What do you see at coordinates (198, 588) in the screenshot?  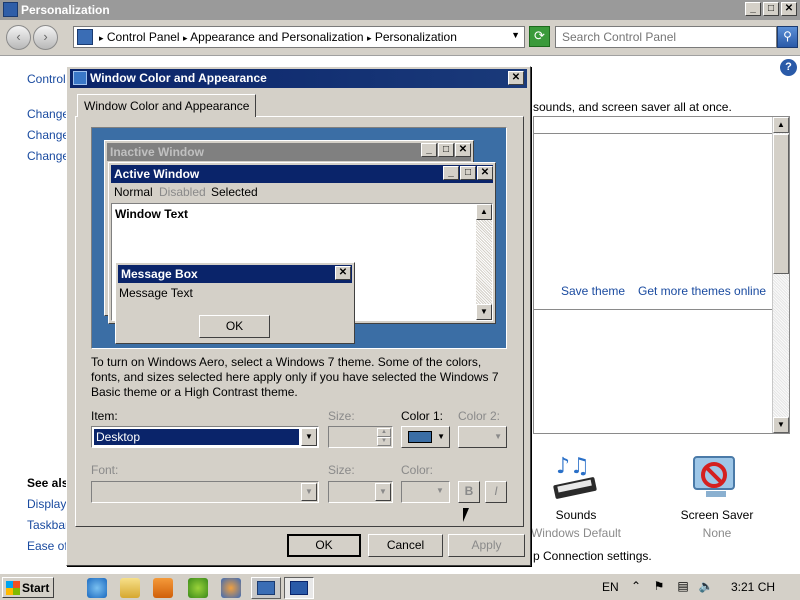 I see `app-icon` at bounding box center [198, 588].